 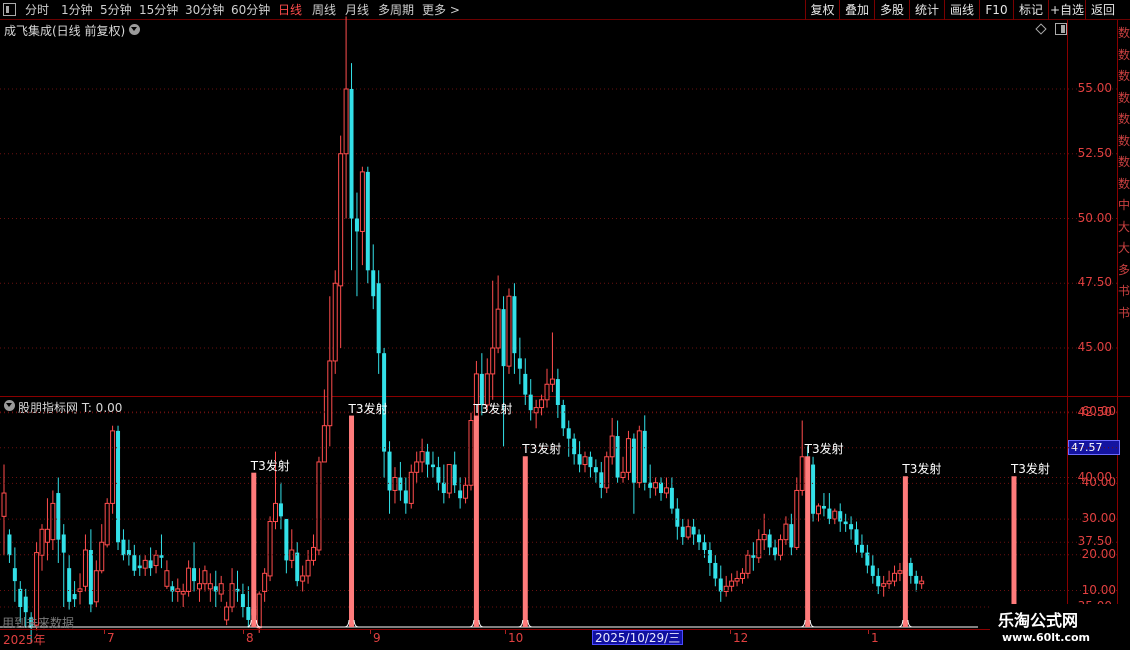 I want to click on date-label-aug: 8, so click(x=250, y=638).